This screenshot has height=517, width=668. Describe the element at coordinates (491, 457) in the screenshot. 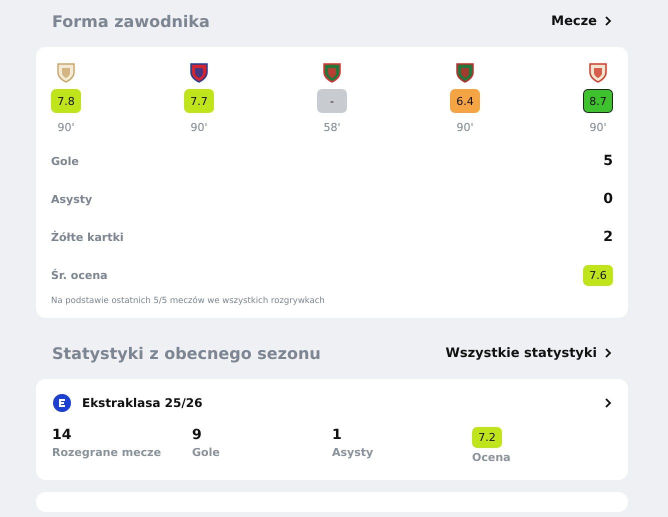

I see `stat-label: Ocena` at that location.